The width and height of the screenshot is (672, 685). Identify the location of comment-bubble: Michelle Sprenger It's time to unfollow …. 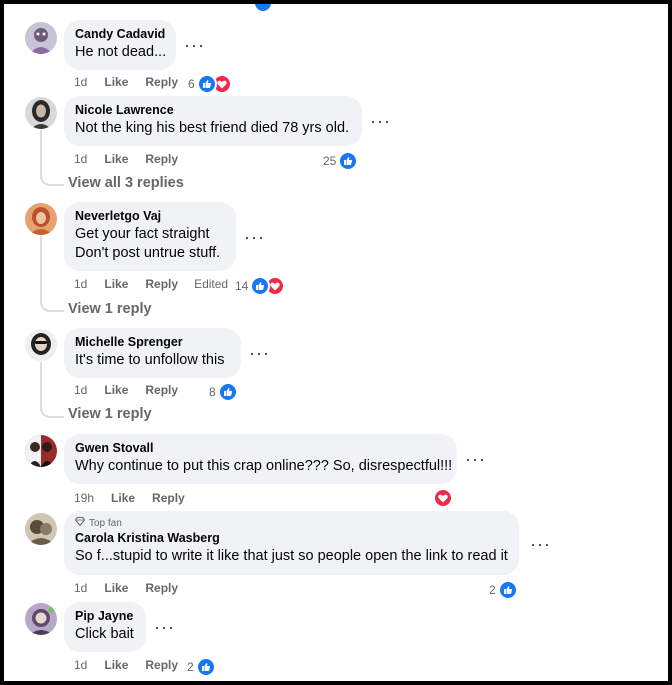
(152, 353).